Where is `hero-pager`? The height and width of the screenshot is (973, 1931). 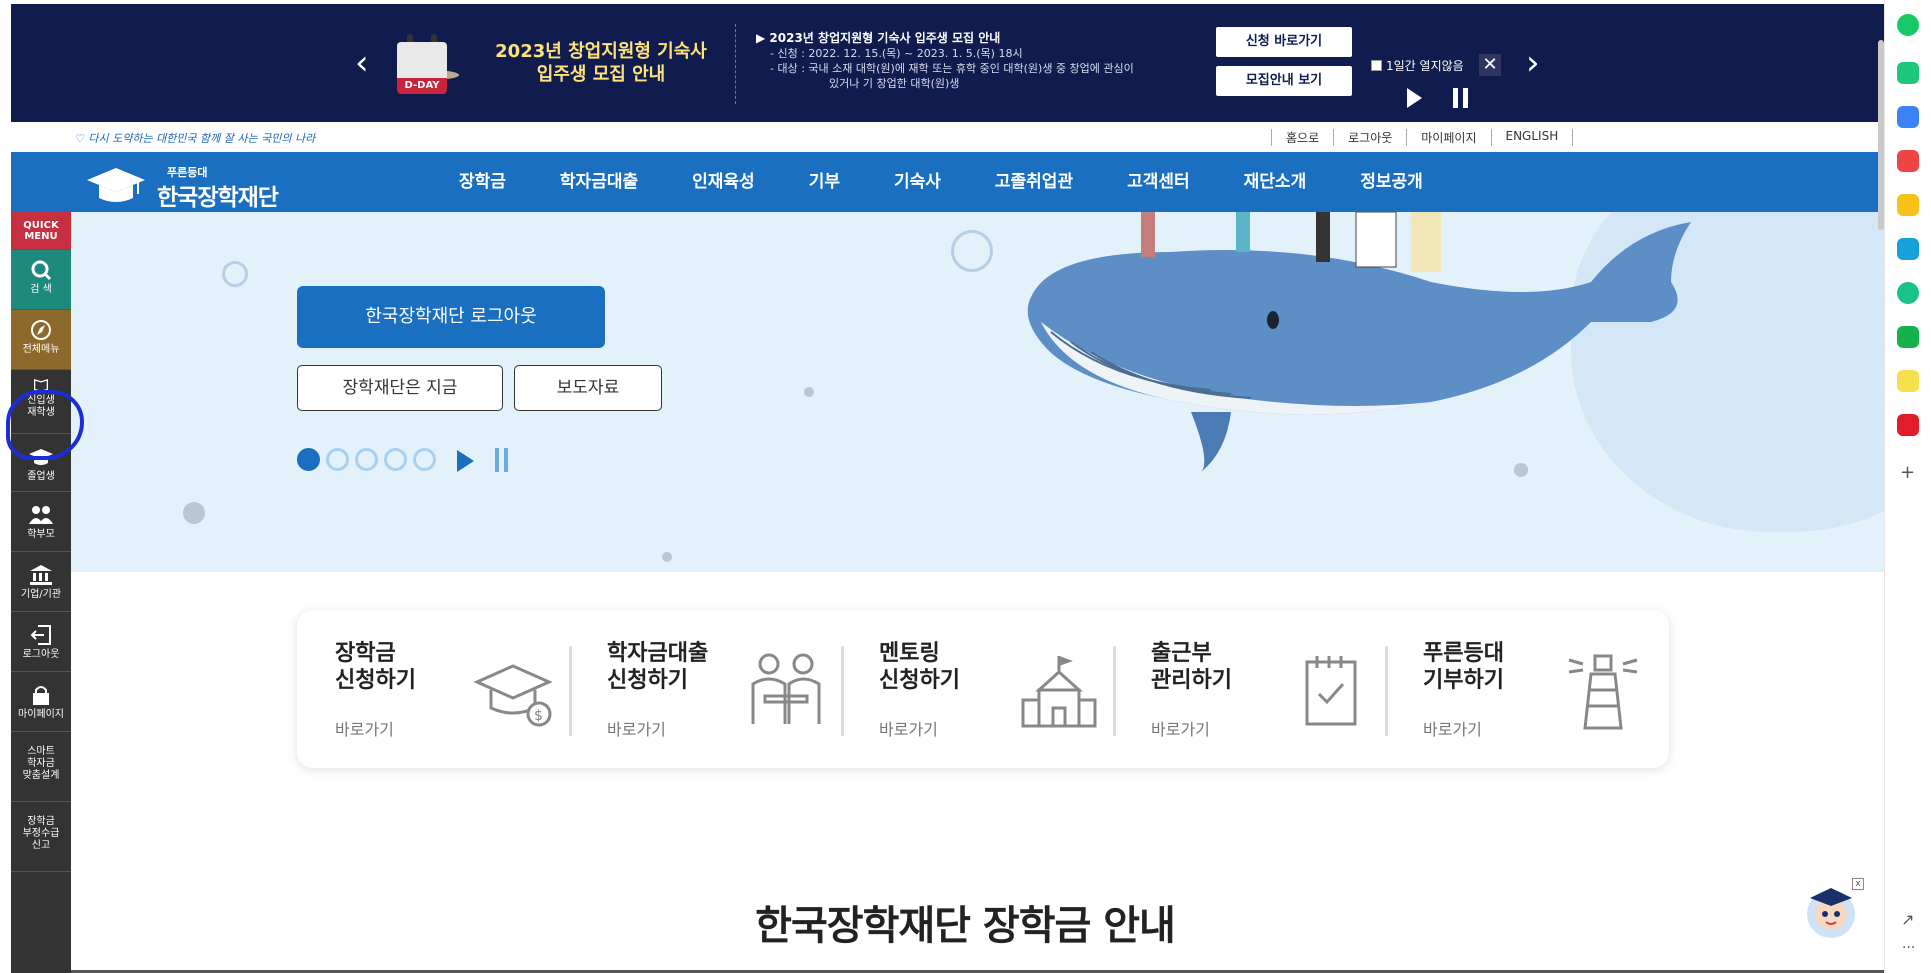 hero-pager is located at coordinates (366, 459).